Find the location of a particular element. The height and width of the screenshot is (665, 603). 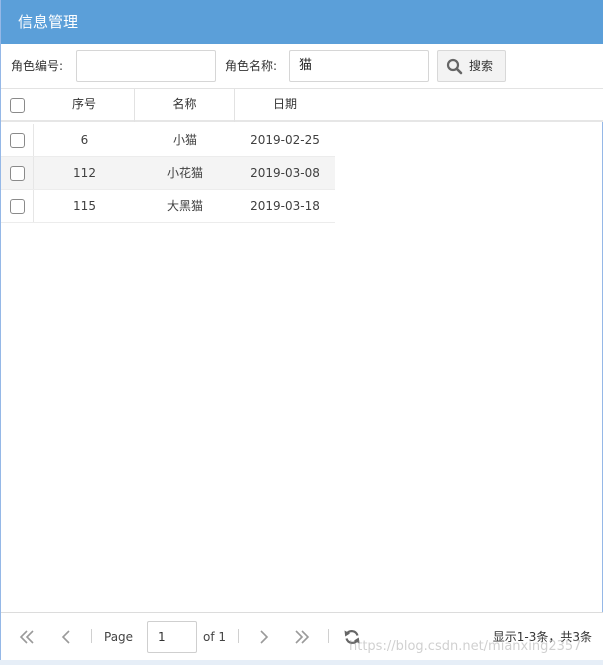

role-name-label: 角色名称: is located at coordinates (251, 66).